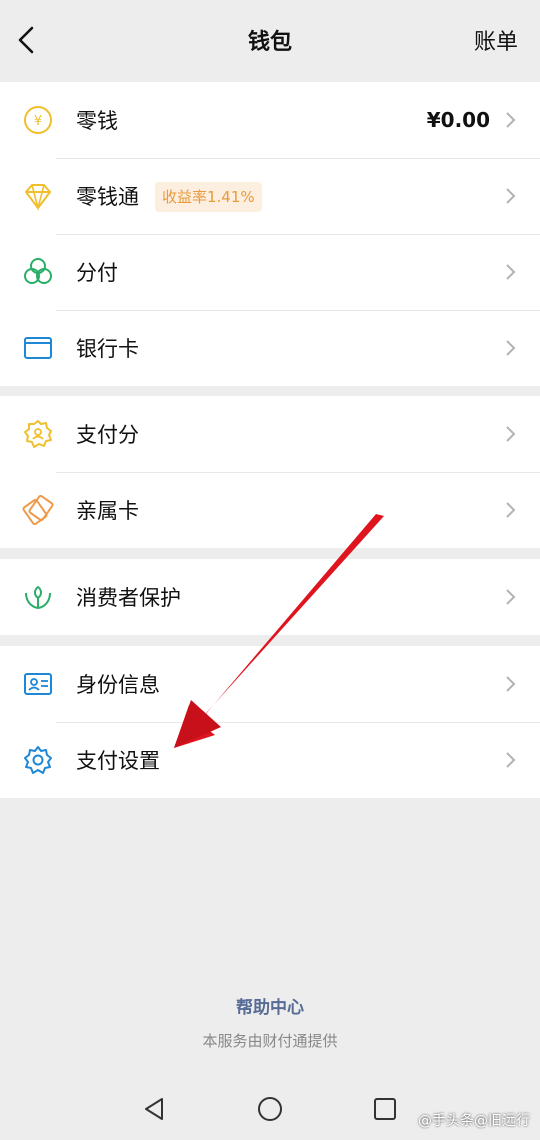  Describe the element at coordinates (270, 1041) in the screenshot. I see `service-provider-note: 本服务由财付通提供` at that location.